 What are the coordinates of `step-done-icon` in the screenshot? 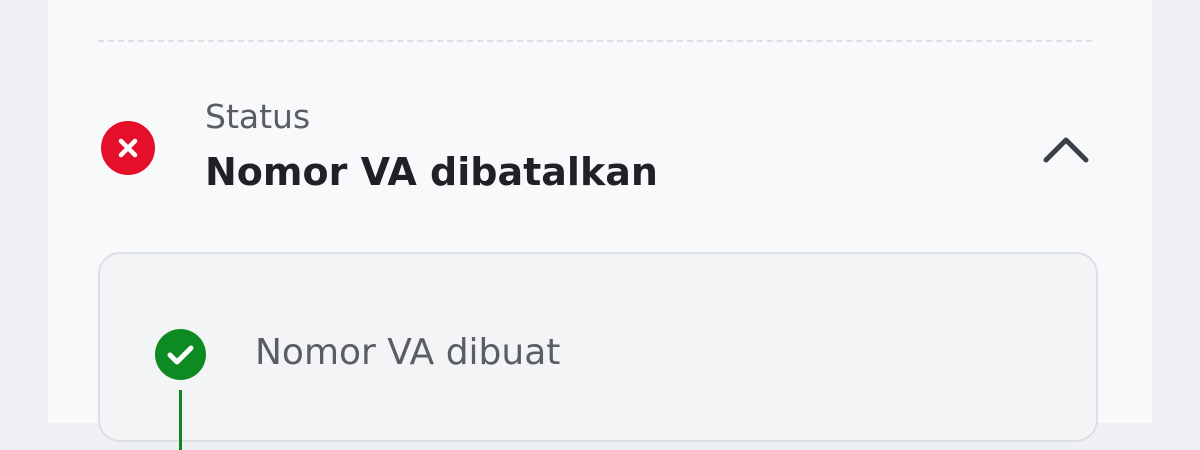 It's located at (180, 354).